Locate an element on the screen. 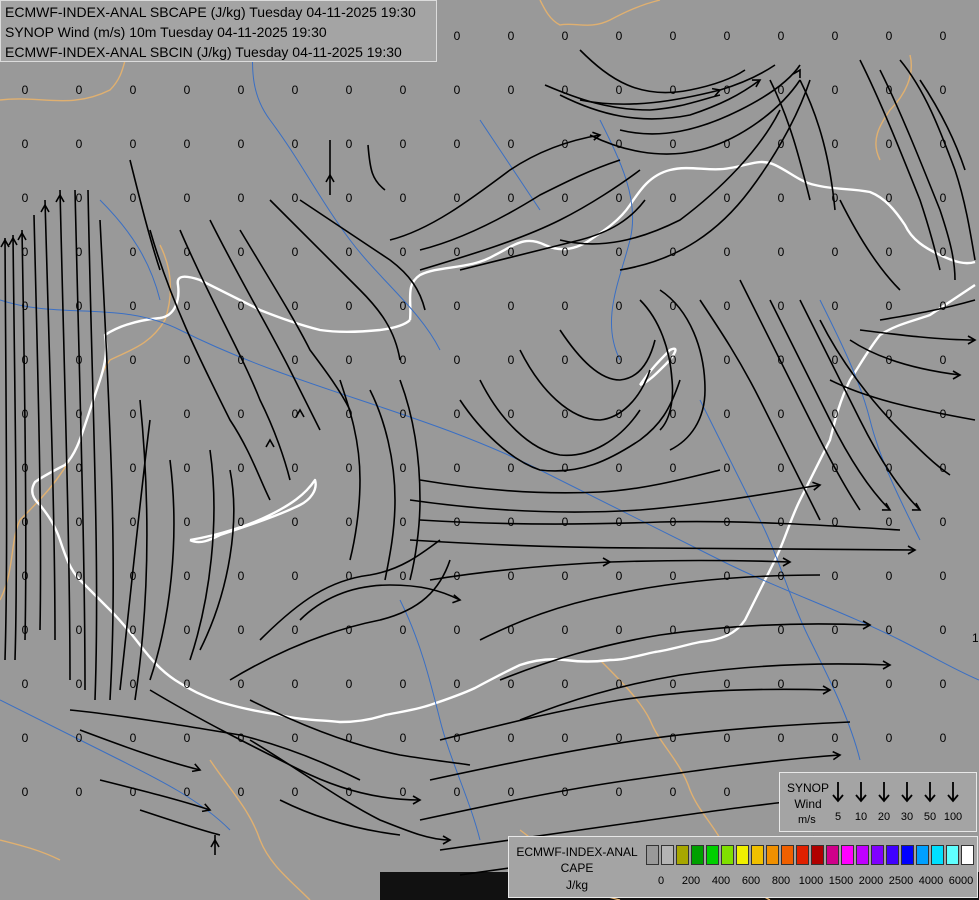 The height and width of the screenshot is (900, 979). cape-tick-label: 6000 is located at coordinates (961, 881).